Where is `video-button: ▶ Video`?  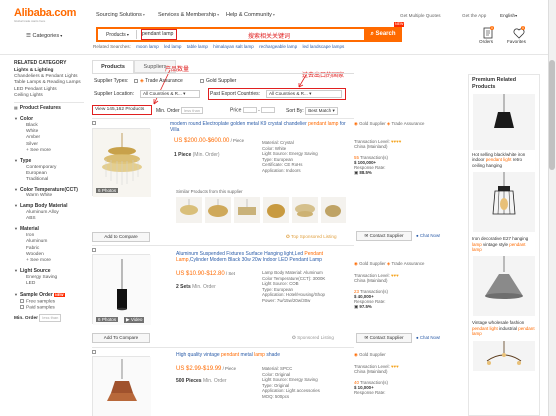
video-button: ▶ Video is located at coordinates (134, 320).